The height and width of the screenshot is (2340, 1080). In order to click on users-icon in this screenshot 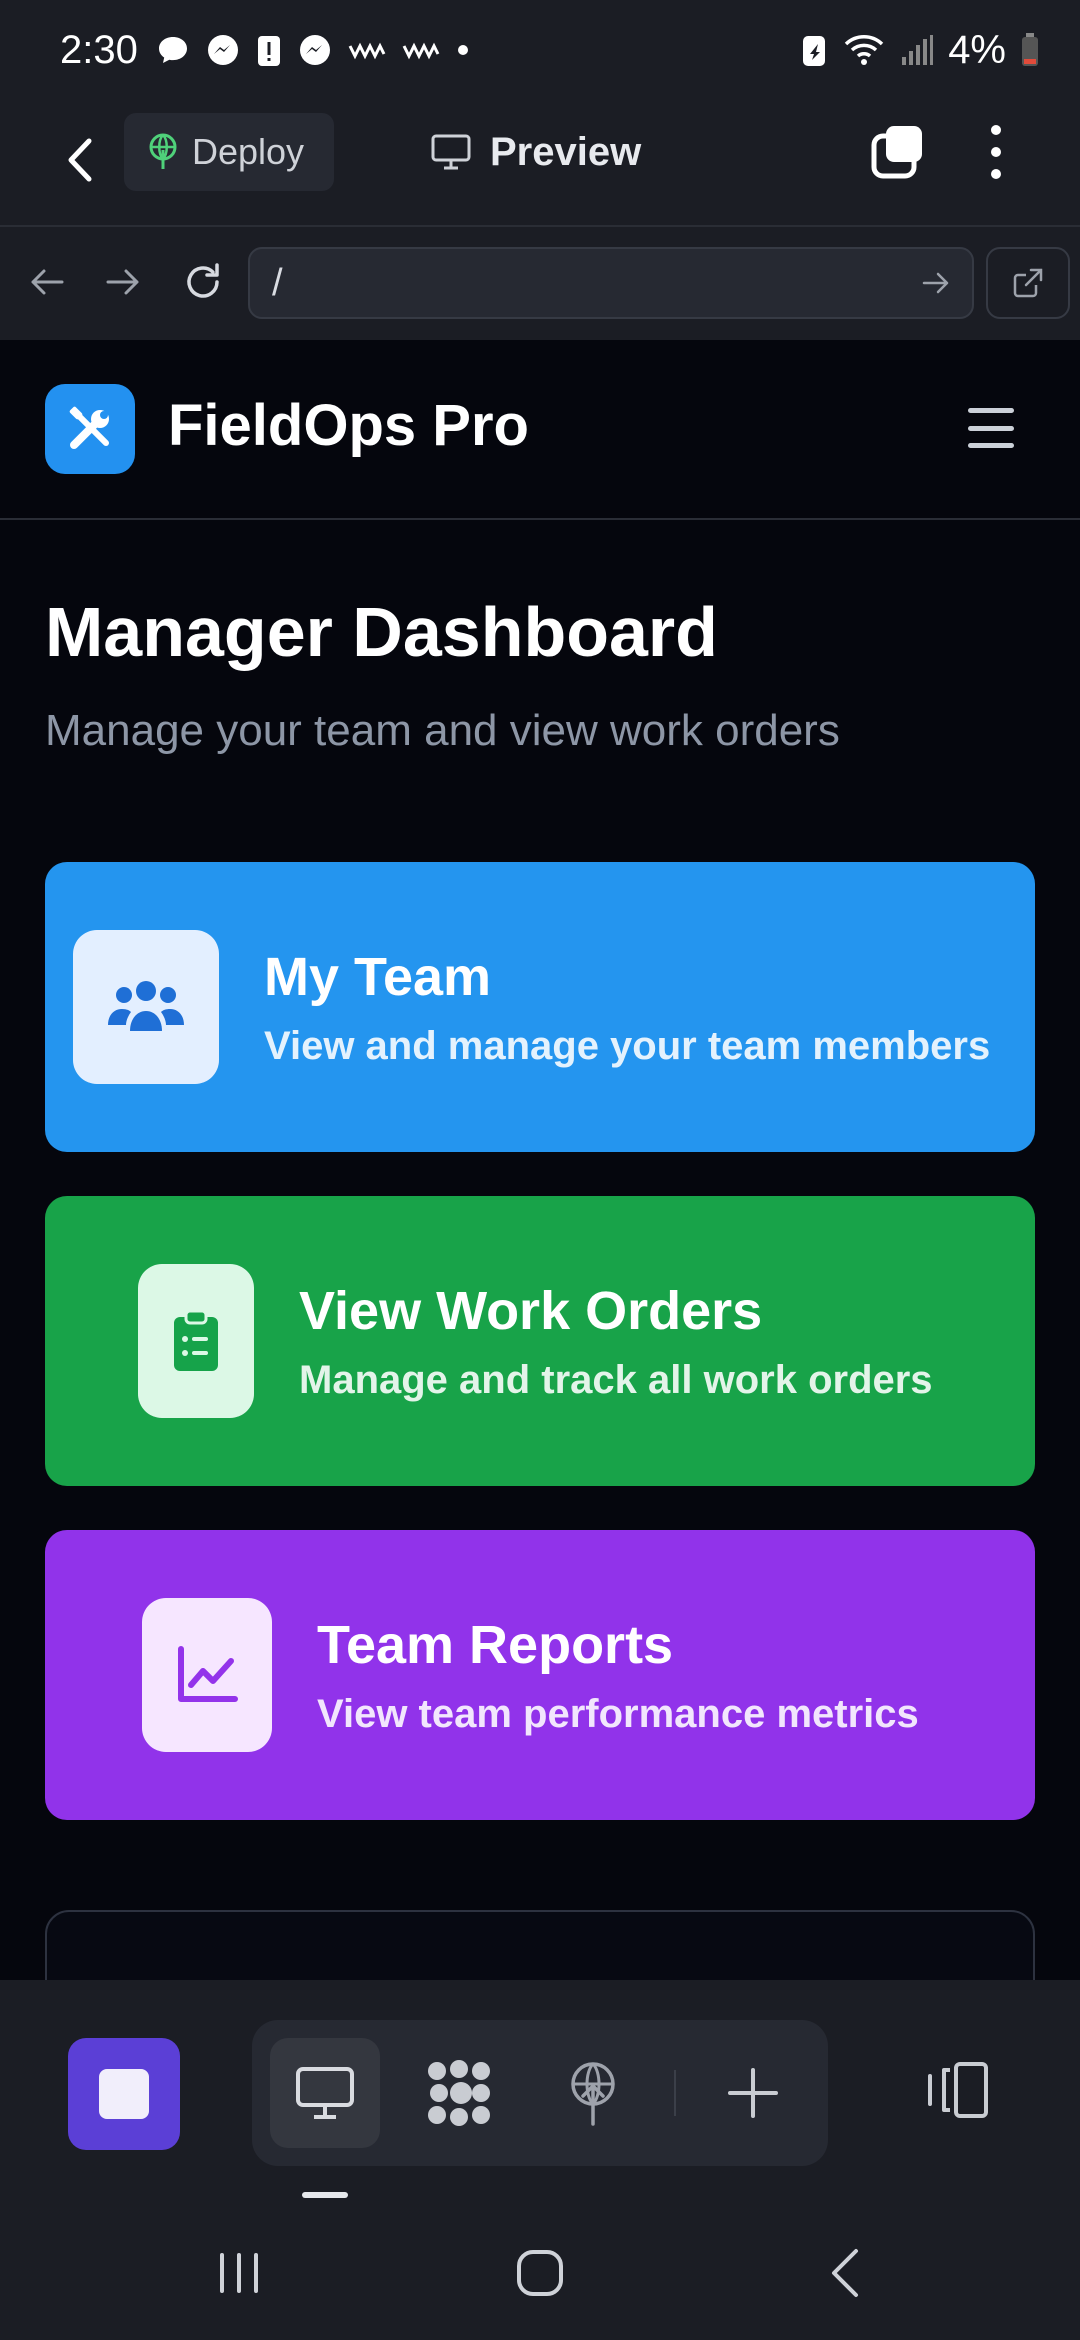, I will do `click(146, 1006)`.